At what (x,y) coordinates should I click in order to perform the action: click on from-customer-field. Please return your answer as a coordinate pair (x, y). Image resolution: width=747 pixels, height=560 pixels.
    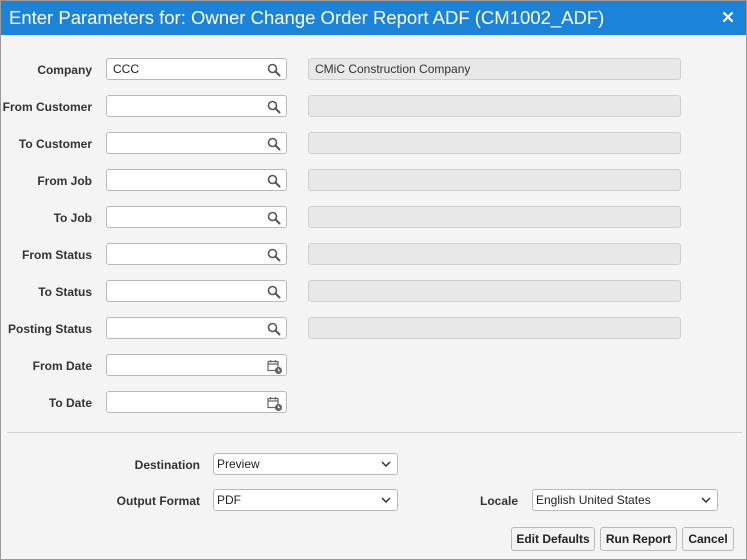
    Looking at the image, I should click on (196, 106).